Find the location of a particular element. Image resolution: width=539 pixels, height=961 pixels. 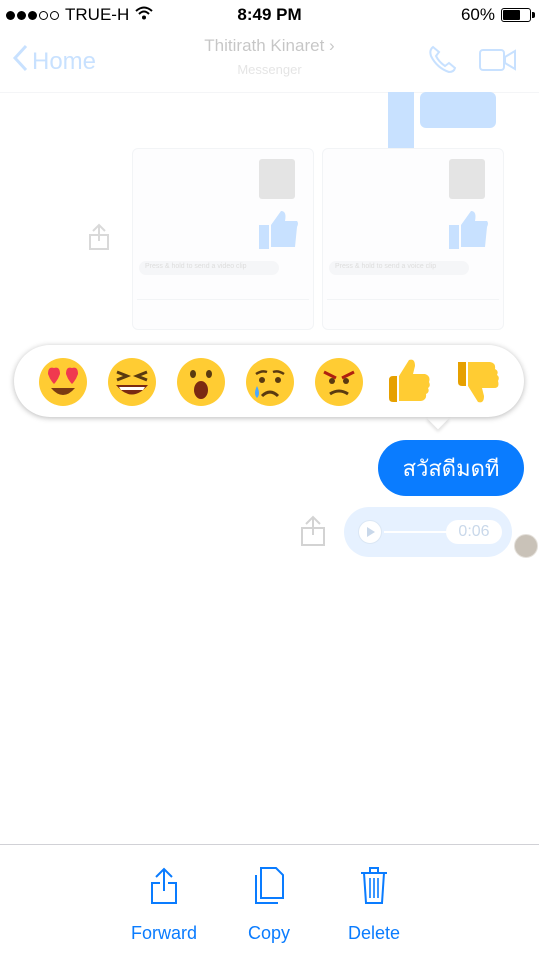

angry-emoji is located at coordinates (339, 381).